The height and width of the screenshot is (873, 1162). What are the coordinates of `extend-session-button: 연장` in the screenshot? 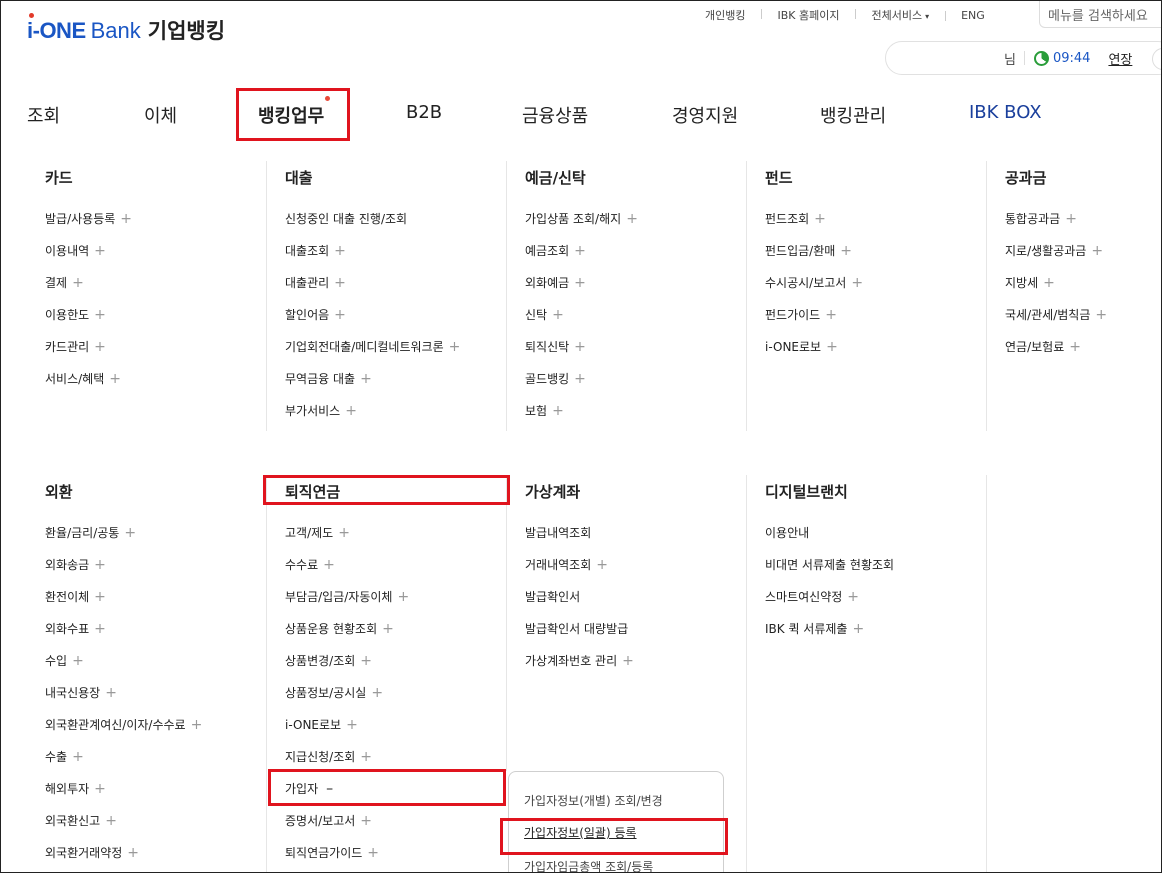 It's located at (1120, 58).